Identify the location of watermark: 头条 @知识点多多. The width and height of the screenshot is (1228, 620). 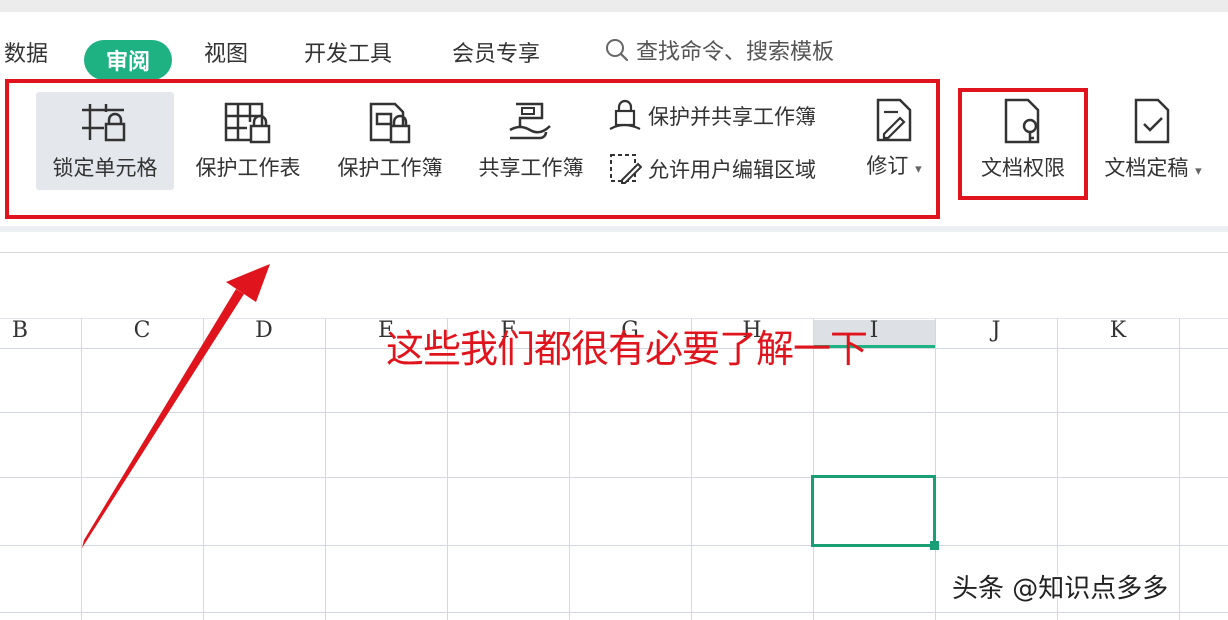
(1060, 589).